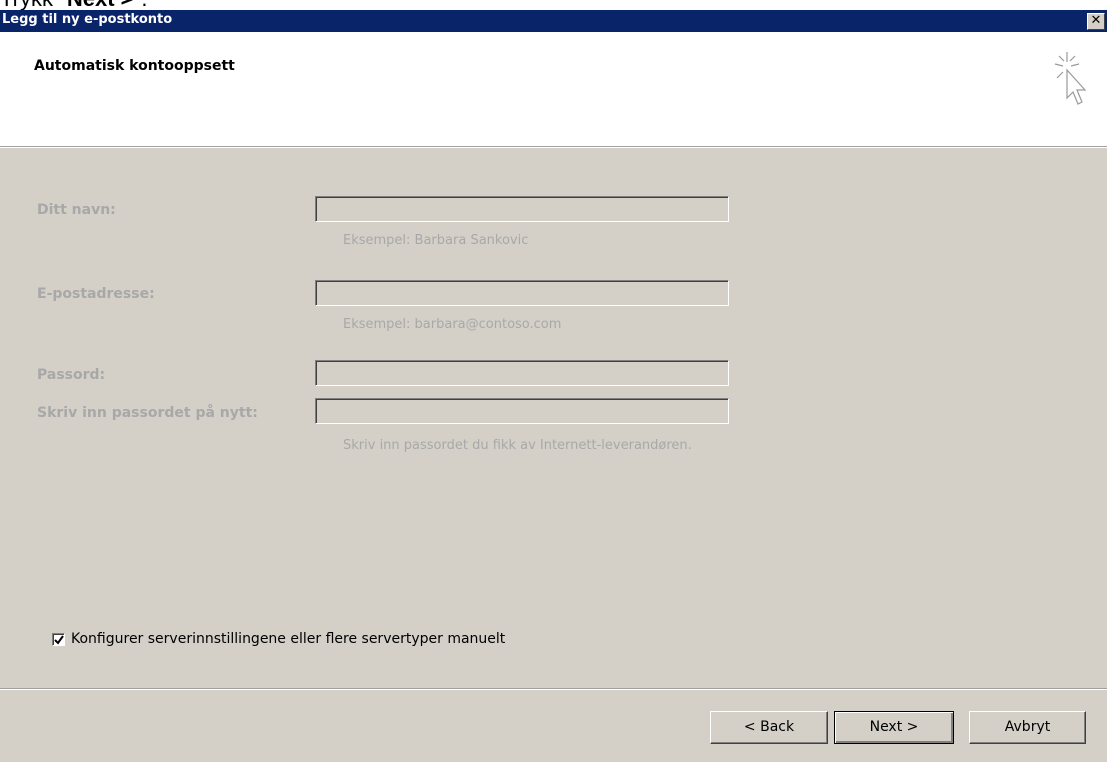 This screenshot has height=762, width=1107. What do you see at coordinates (522, 411) in the screenshot?
I see `password-repeat-field` at bounding box center [522, 411].